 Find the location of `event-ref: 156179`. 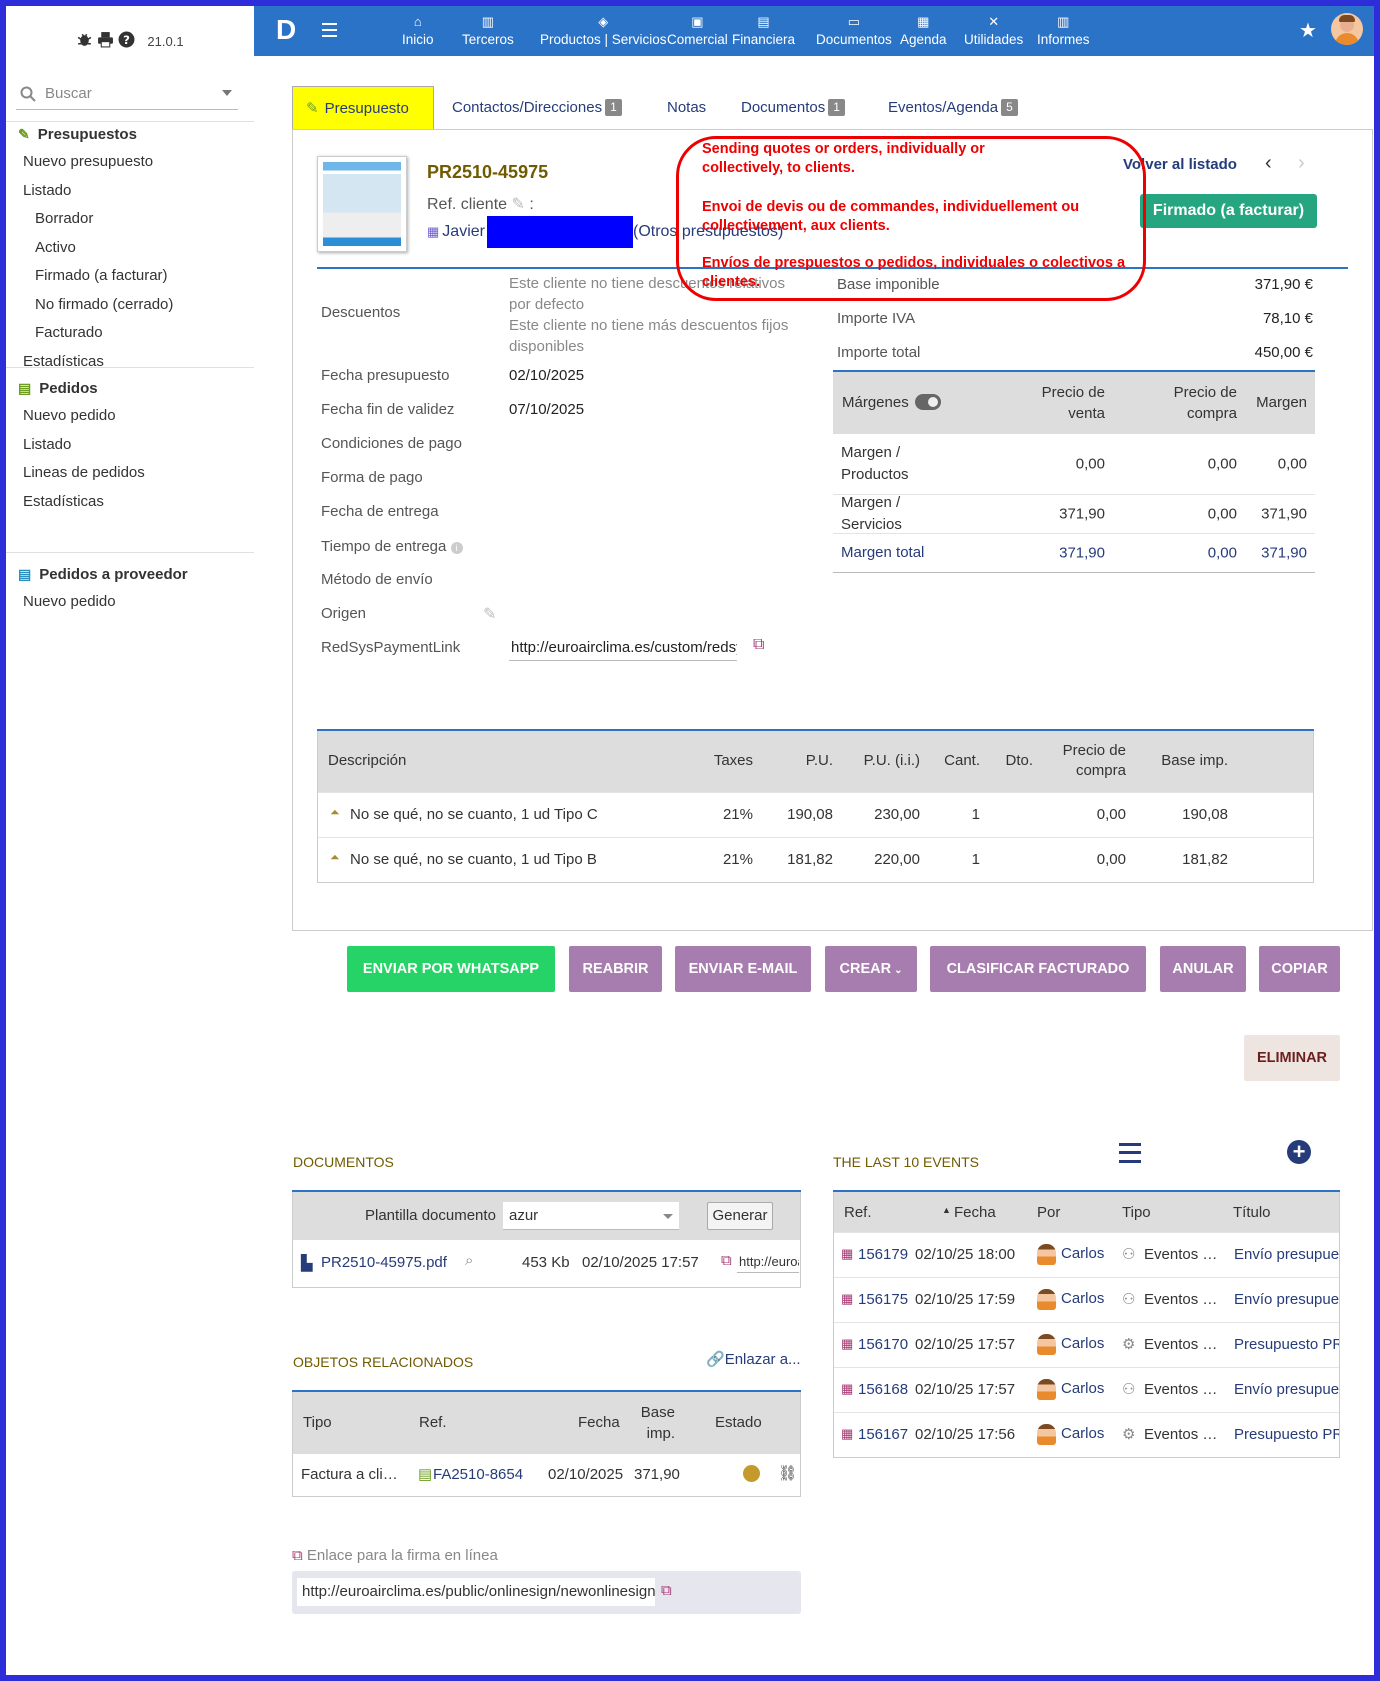

event-ref: 156179 is located at coordinates (883, 1254).